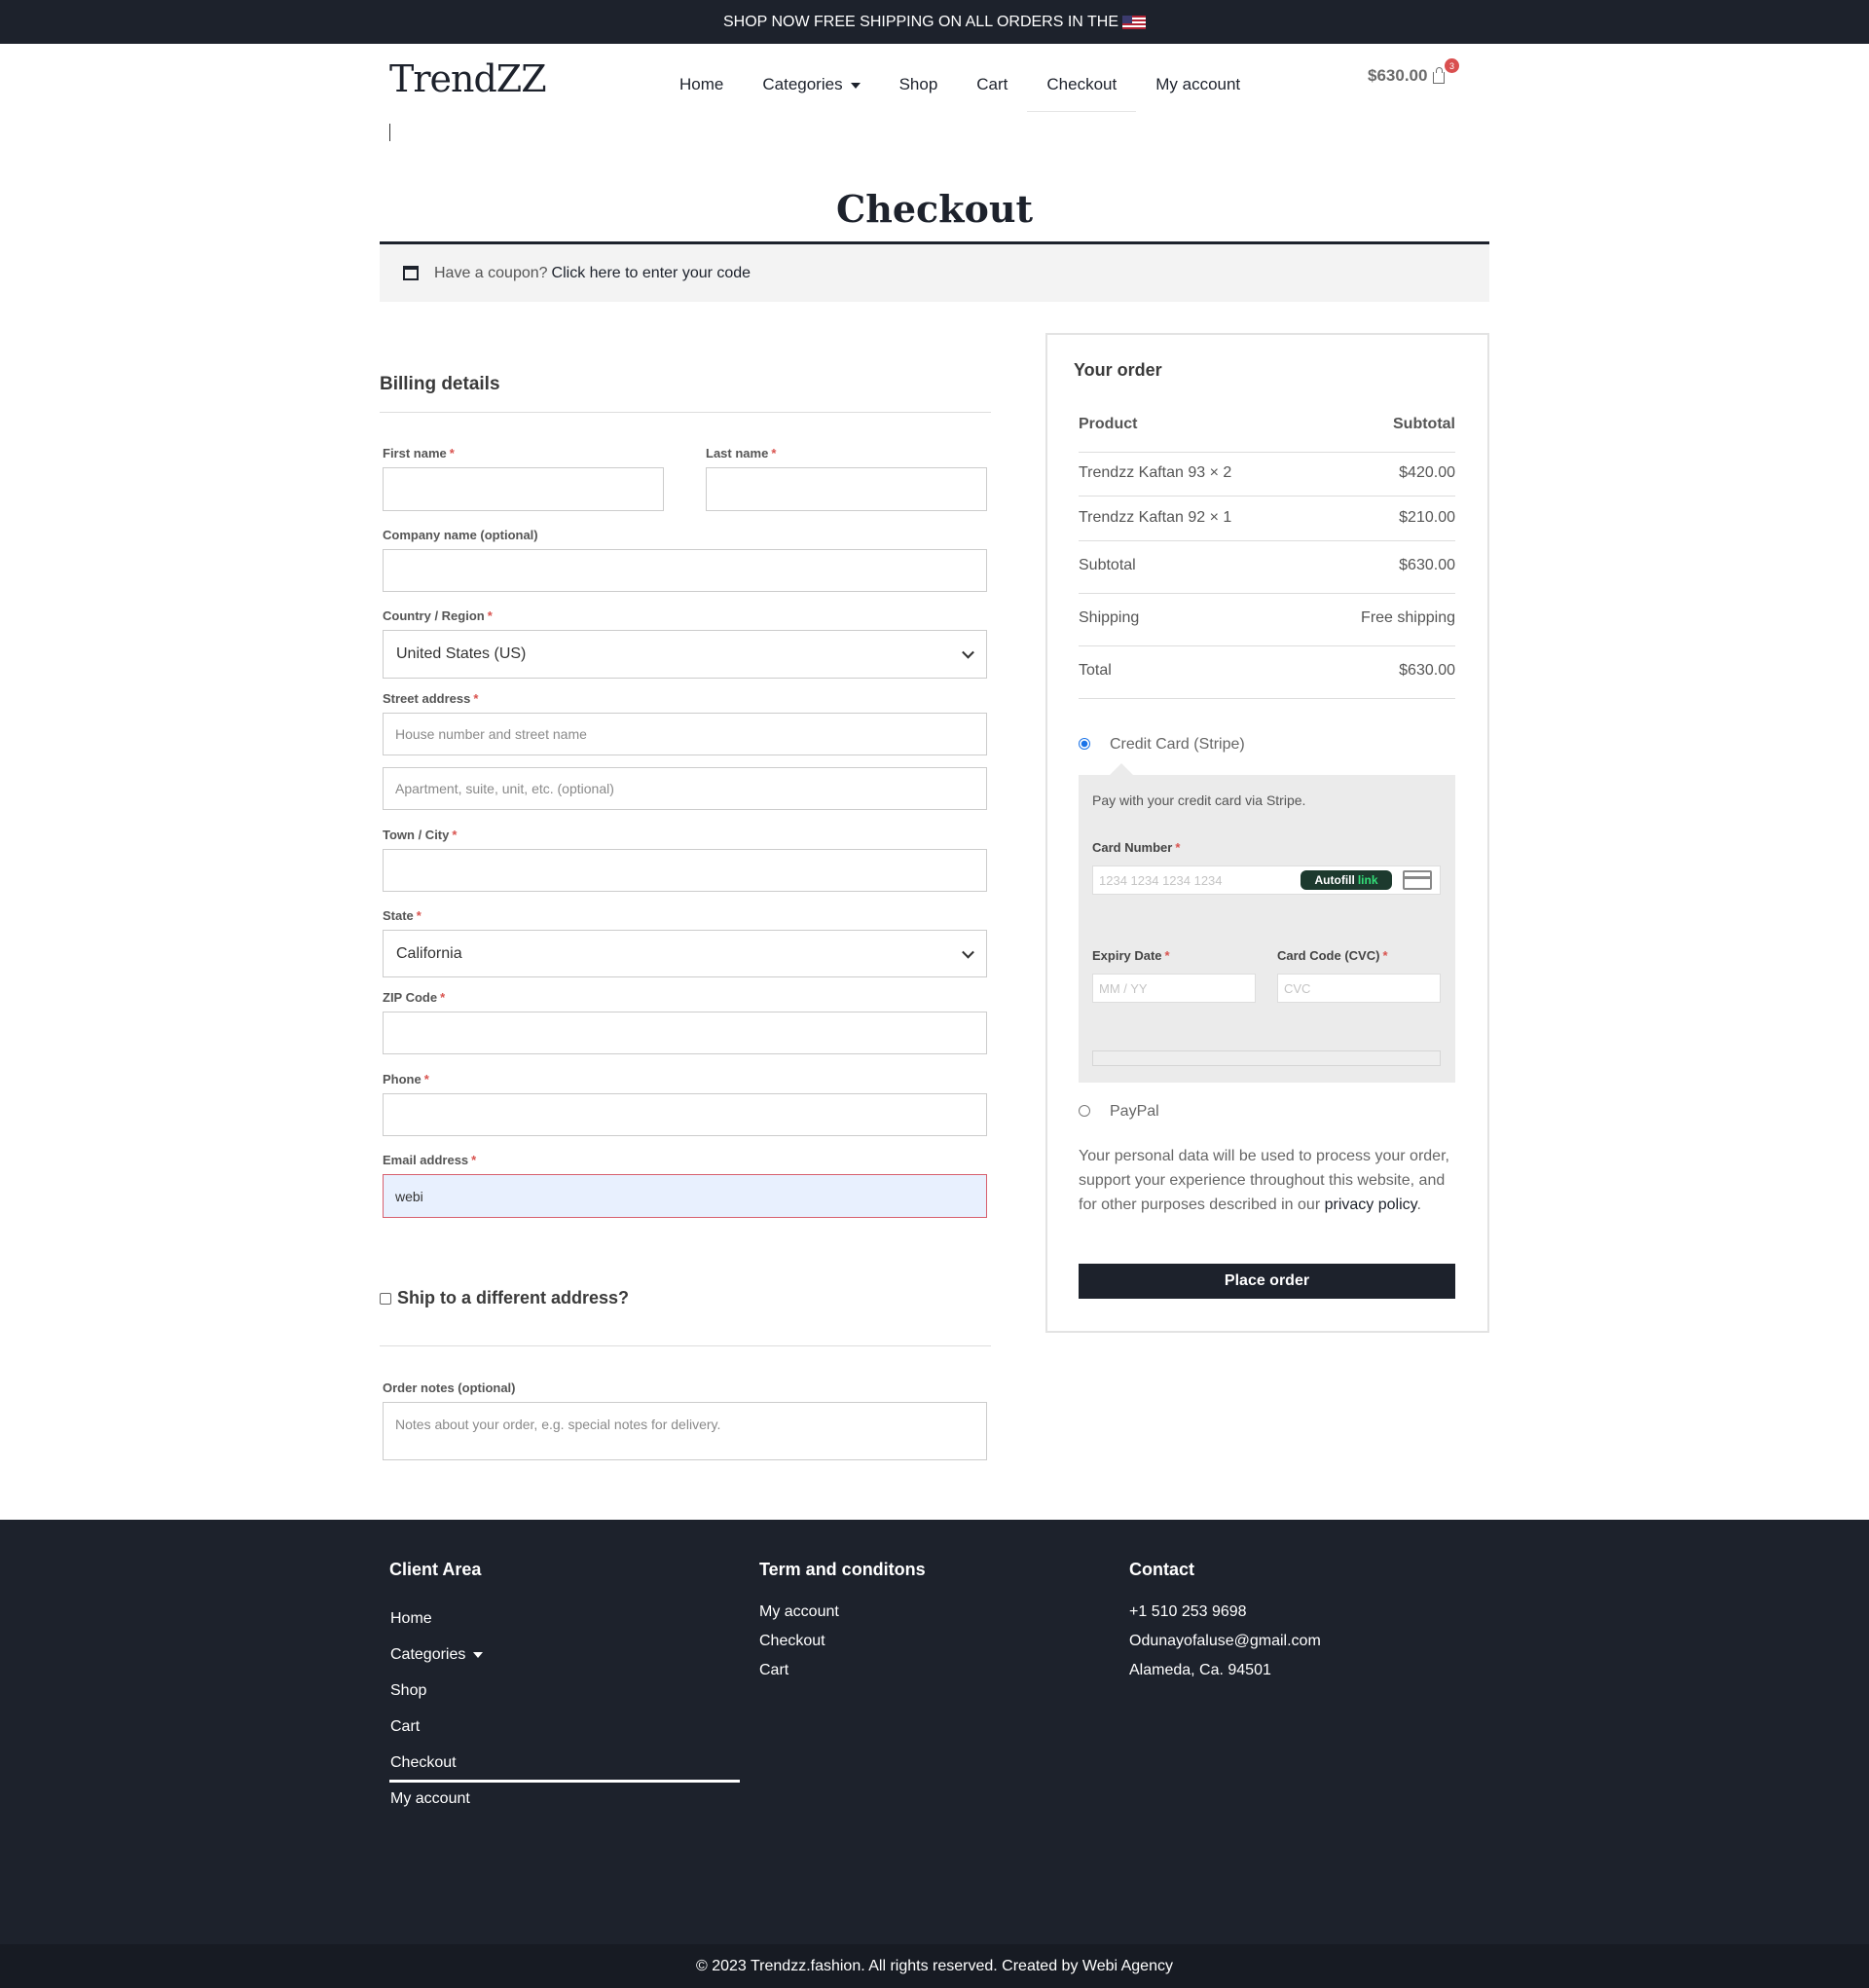  I want to click on zip-input, so click(685, 1033).